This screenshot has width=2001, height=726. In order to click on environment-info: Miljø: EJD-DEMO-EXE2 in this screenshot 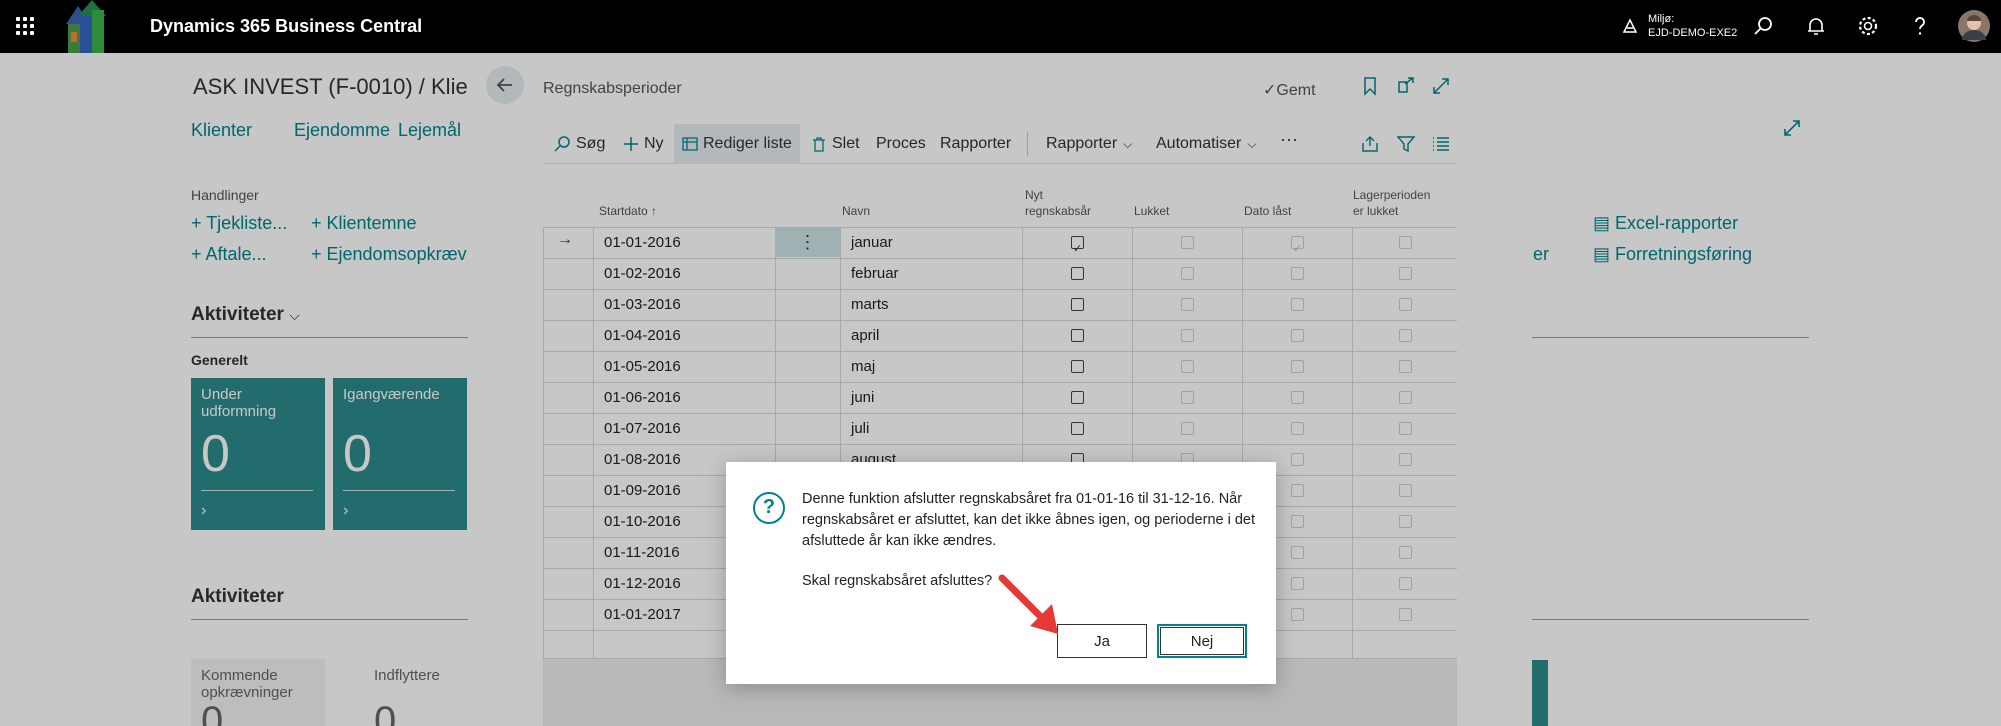, I will do `click(1692, 26)`.